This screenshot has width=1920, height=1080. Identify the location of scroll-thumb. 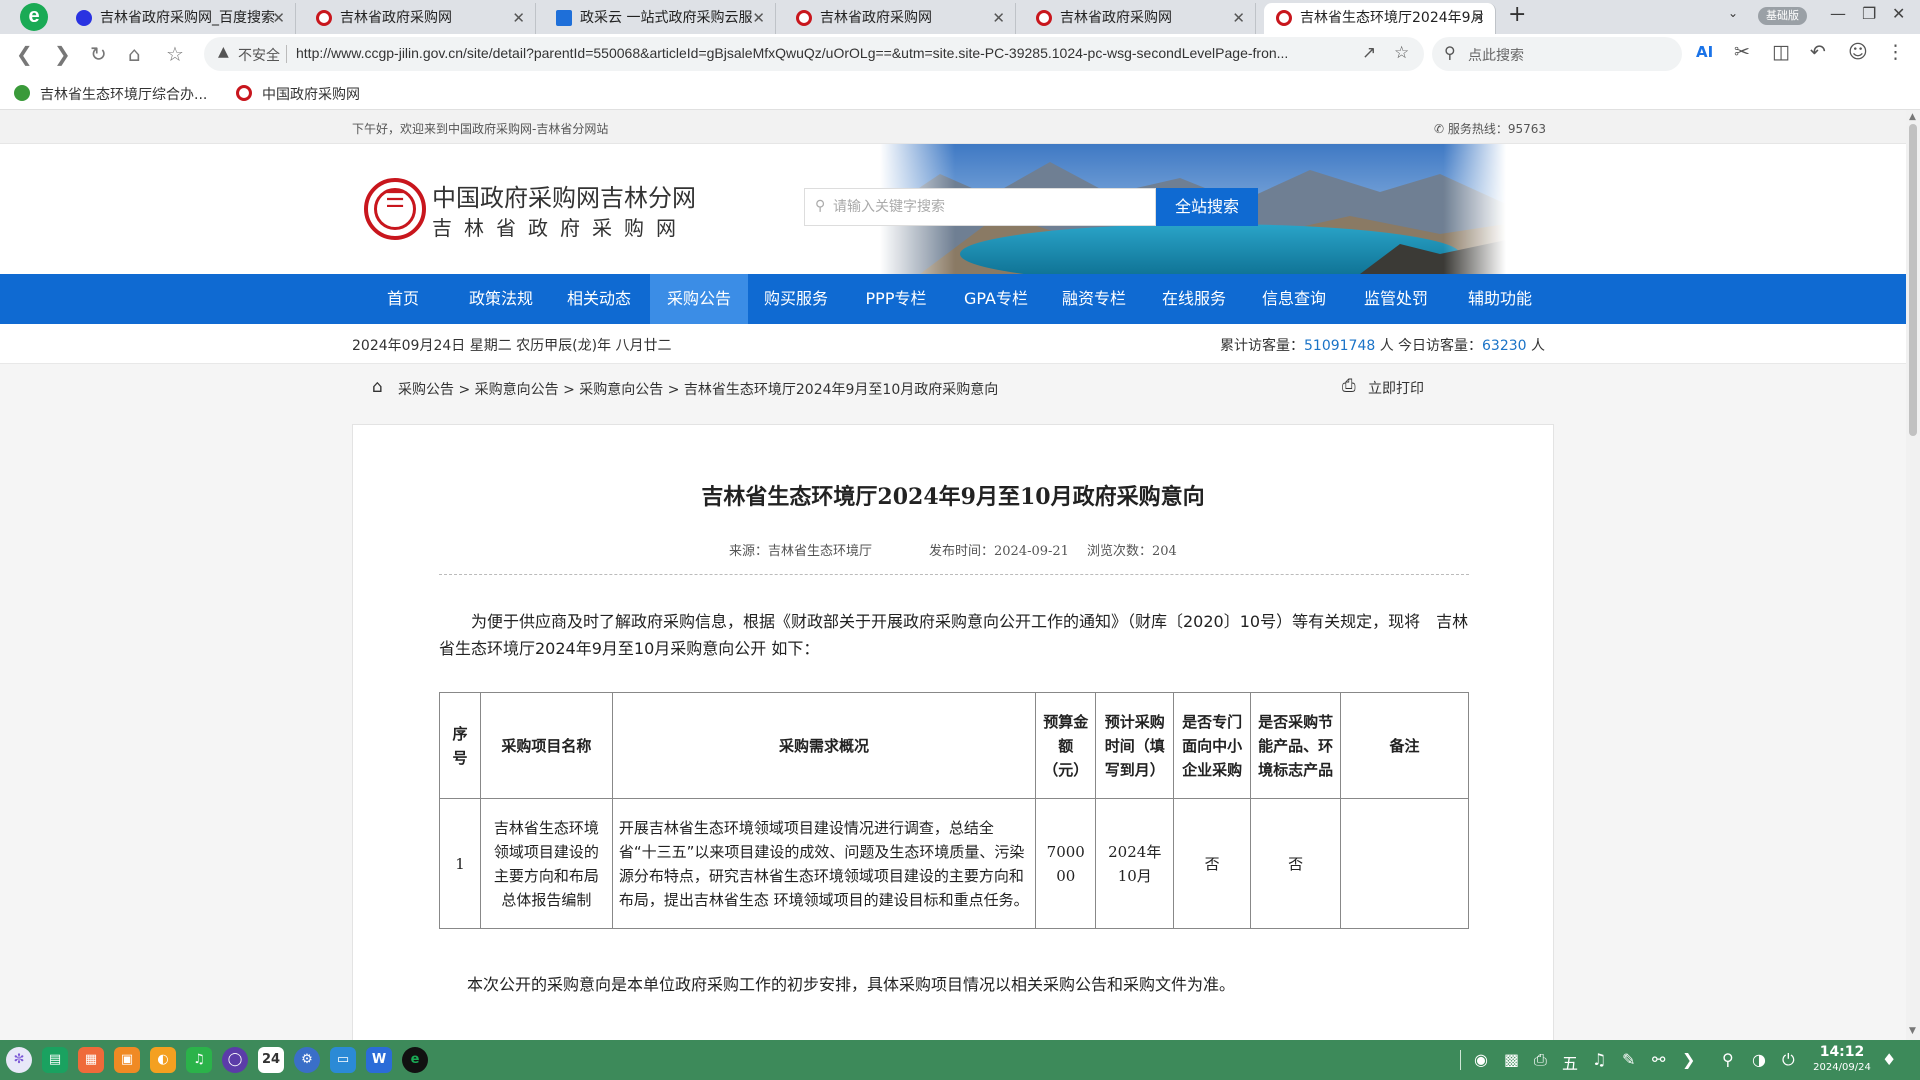
(1913, 280).